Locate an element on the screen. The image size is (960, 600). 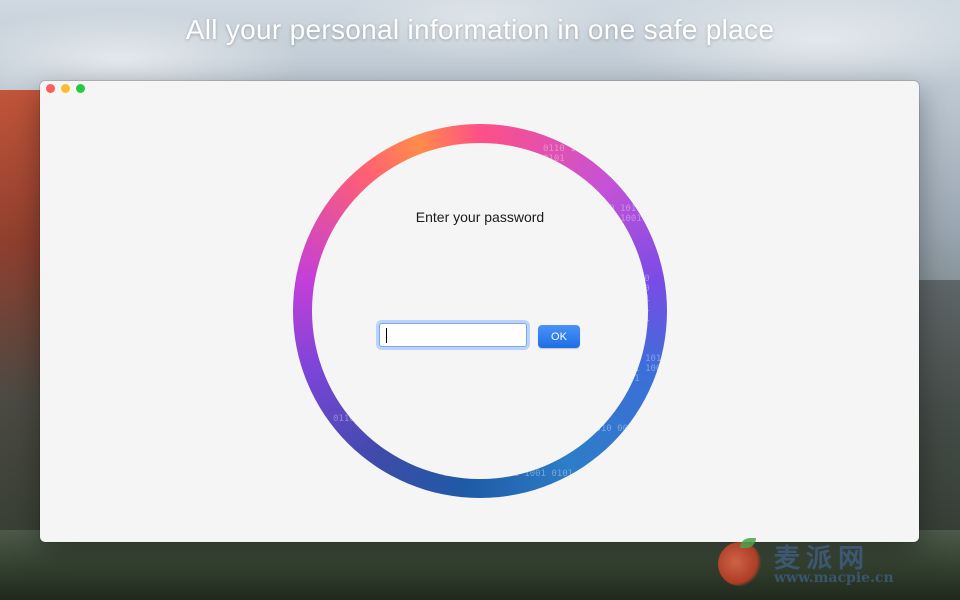
watermark-url: www.macpie.cn is located at coordinates (834, 578).